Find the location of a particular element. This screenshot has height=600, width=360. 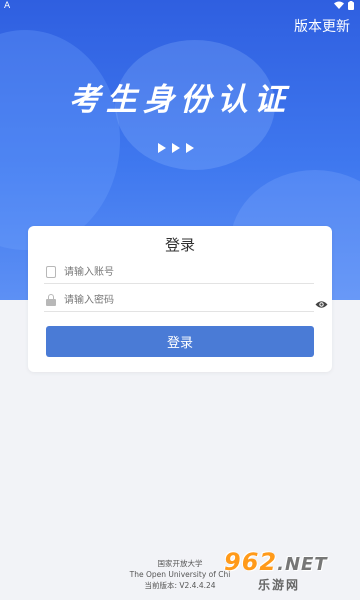

arrow-indicators is located at coordinates (176, 148).